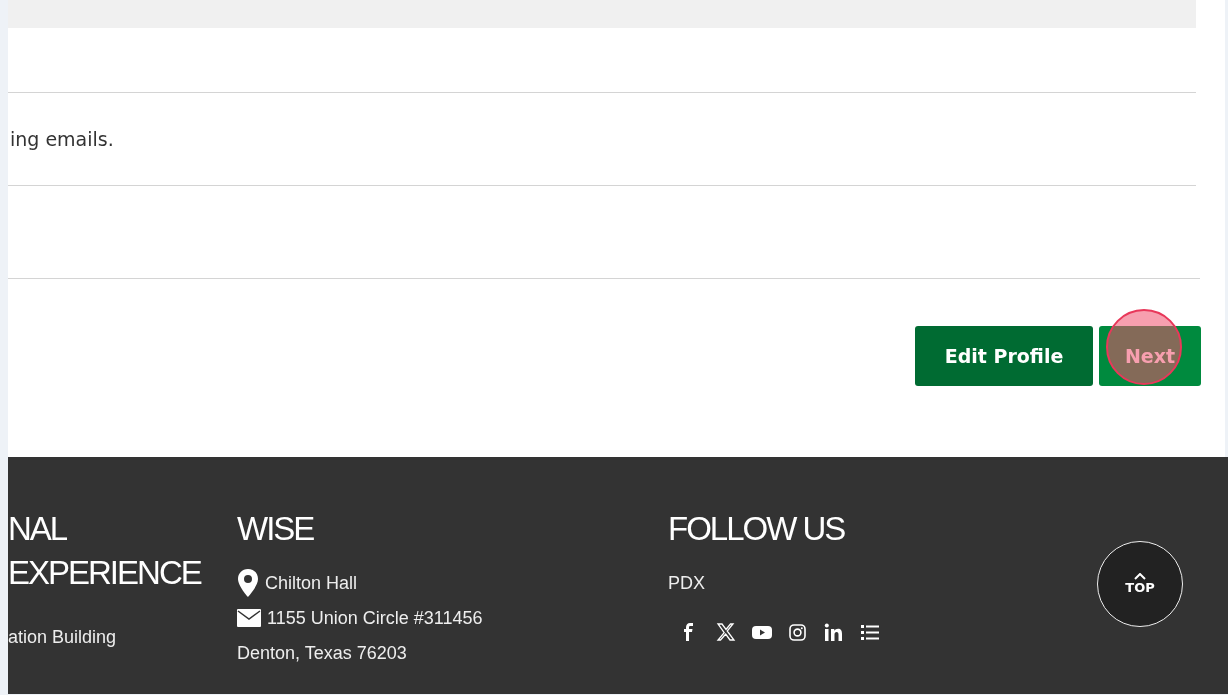 Image resolution: width=1228 pixels, height=695 pixels. Describe the element at coordinates (870, 633) in the screenshot. I see `list-icon` at that location.